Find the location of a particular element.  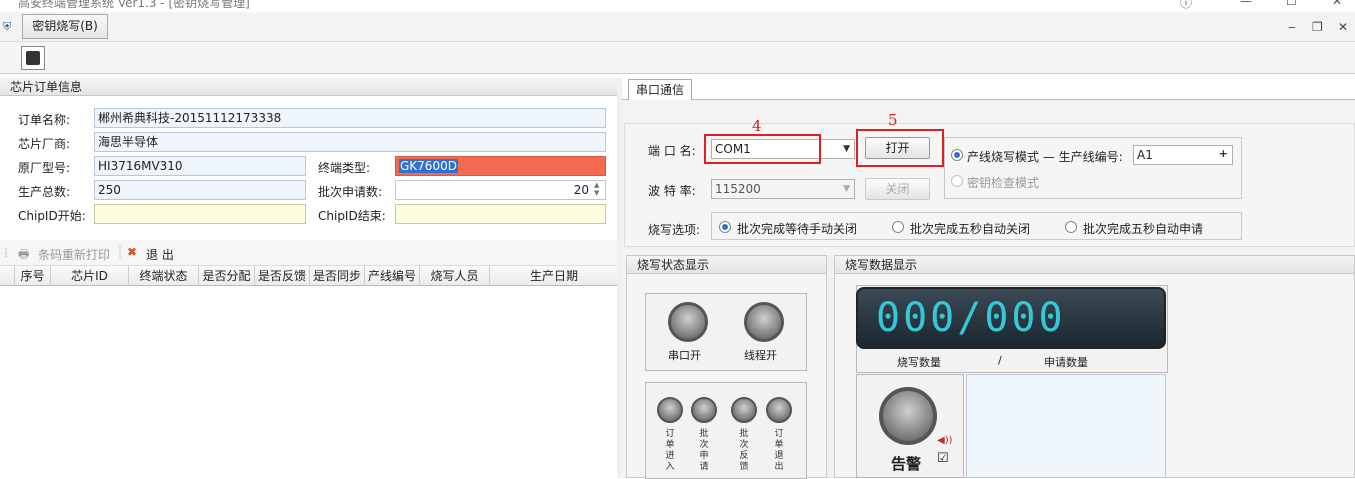

alarm-lamp-icon is located at coordinates (908, 416).